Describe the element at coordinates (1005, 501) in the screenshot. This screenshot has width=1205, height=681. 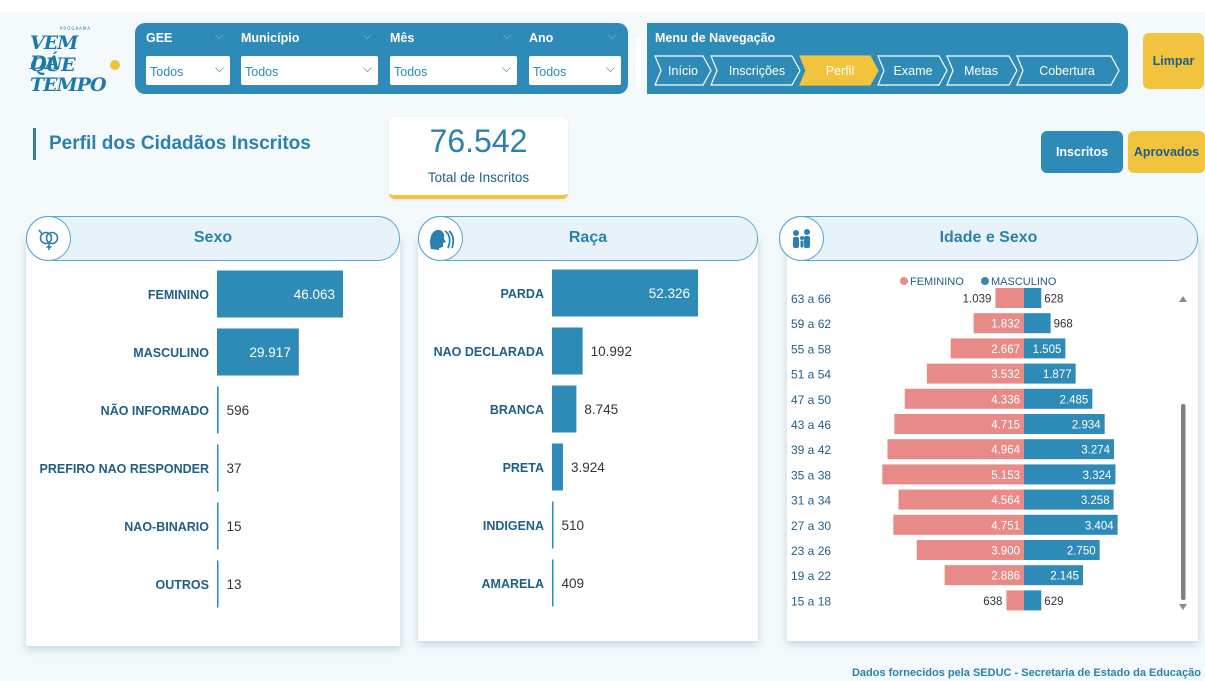
I see `data-label-female: 4.564` at that location.